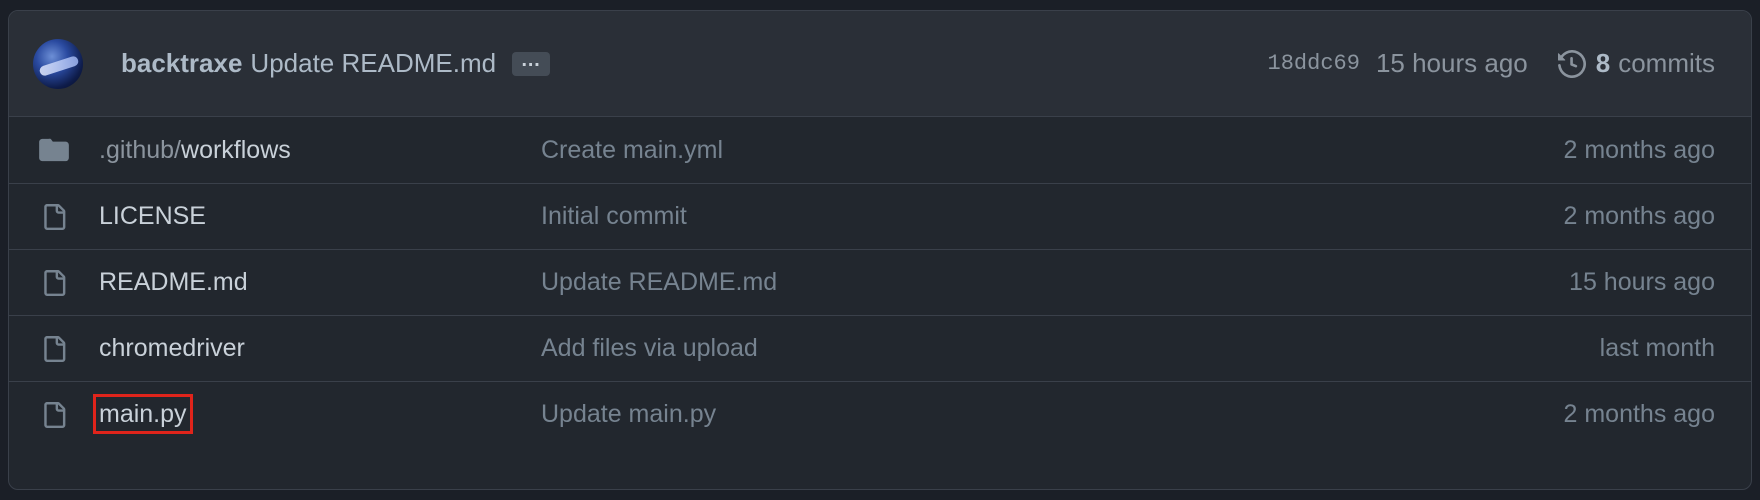  Describe the element at coordinates (1657, 348) in the screenshot. I see `file-commit-age: last month` at that location.